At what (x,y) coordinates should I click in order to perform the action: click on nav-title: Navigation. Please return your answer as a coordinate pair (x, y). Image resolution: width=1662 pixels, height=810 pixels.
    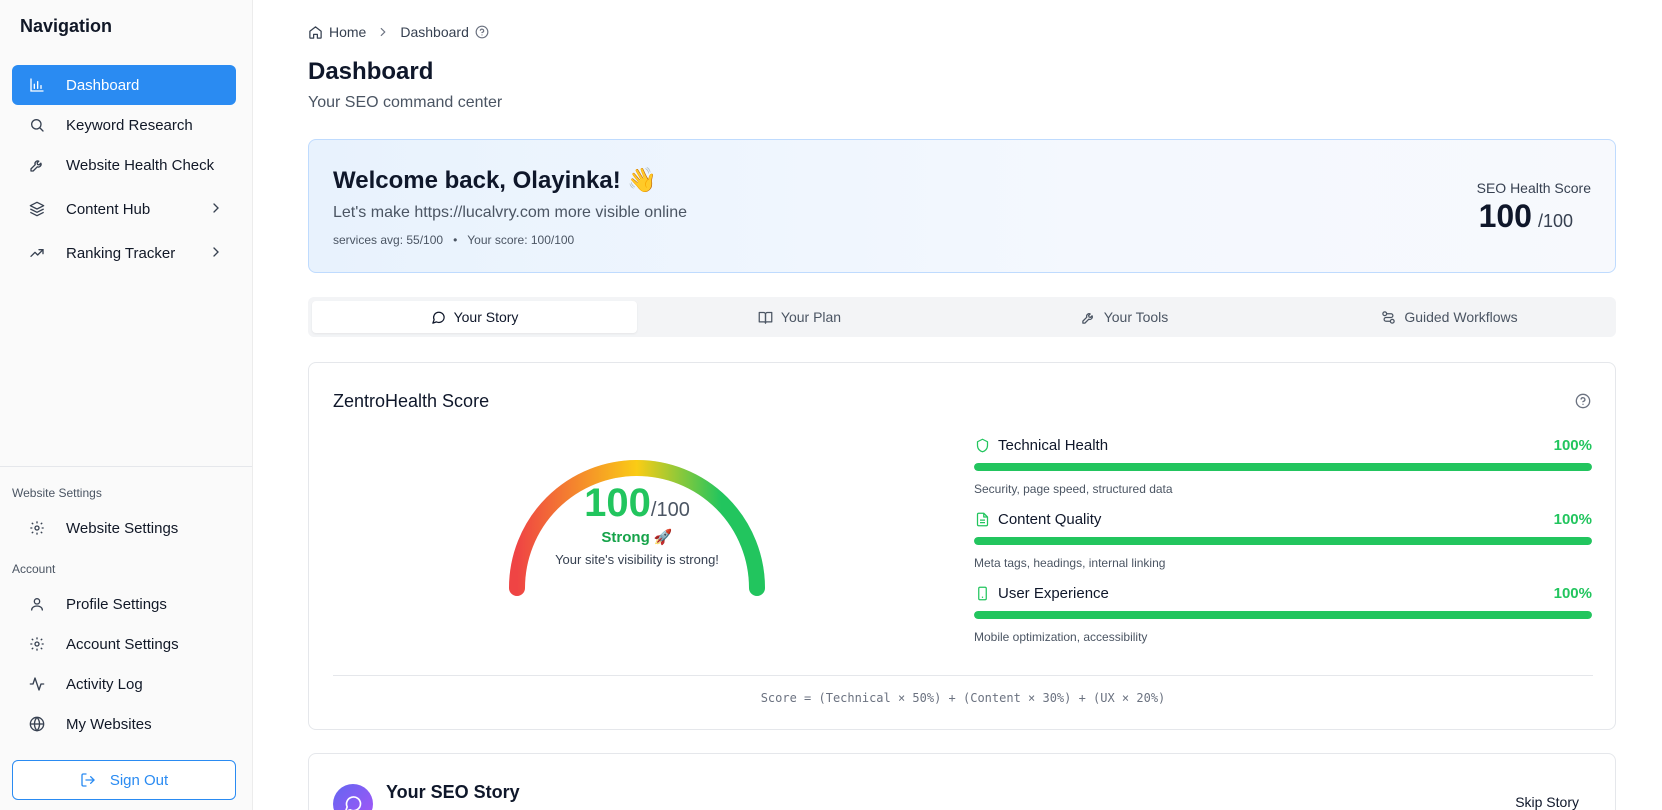
    Looking at the image, I should click on (66, 26).